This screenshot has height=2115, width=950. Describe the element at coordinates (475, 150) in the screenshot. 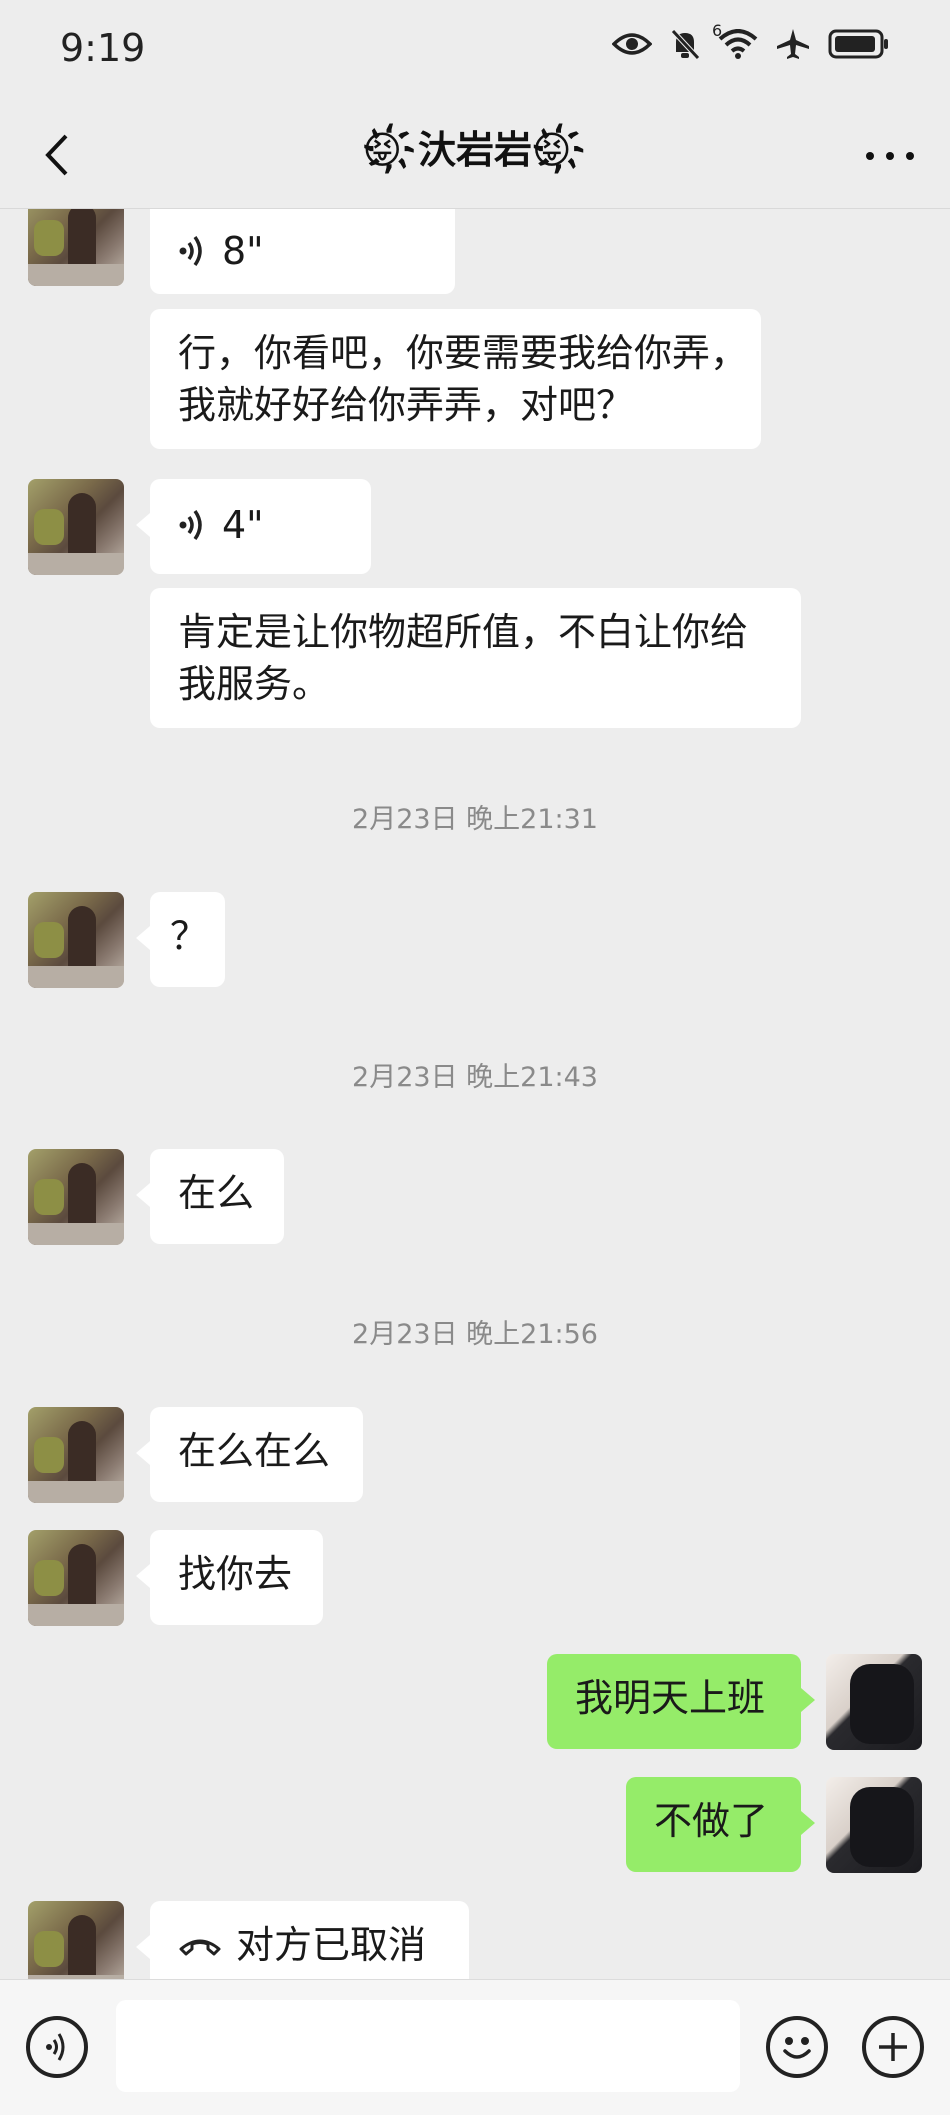

I see `chat-title: 😝҉汏岩岩😝҉` at that location.